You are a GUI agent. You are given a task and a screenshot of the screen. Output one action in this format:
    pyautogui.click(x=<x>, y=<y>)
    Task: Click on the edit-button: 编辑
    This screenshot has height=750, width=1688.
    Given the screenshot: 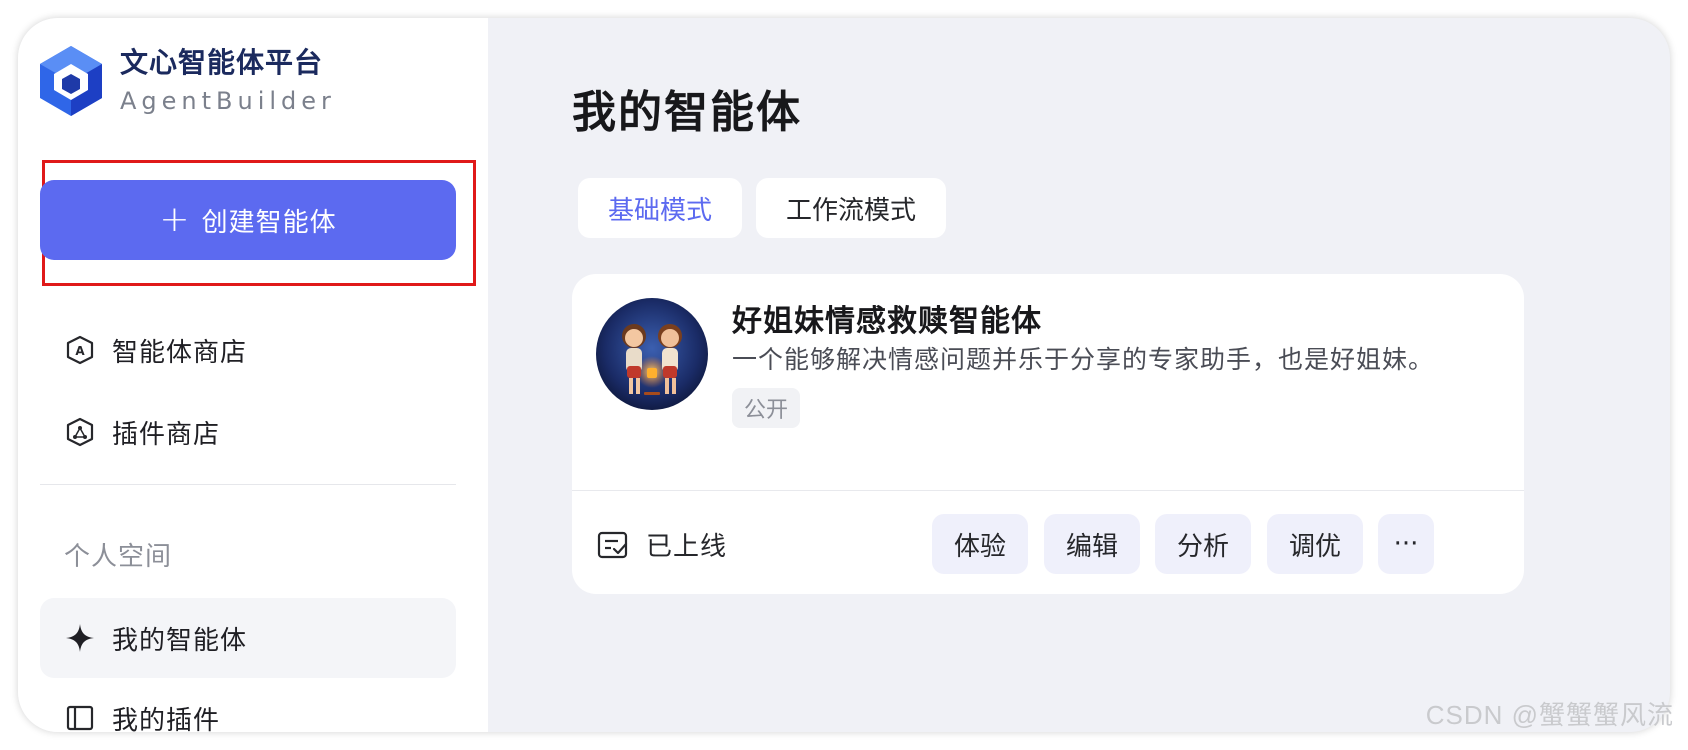 What is the action you would take?
    pyautogui.click(x=1092, y=544)
    